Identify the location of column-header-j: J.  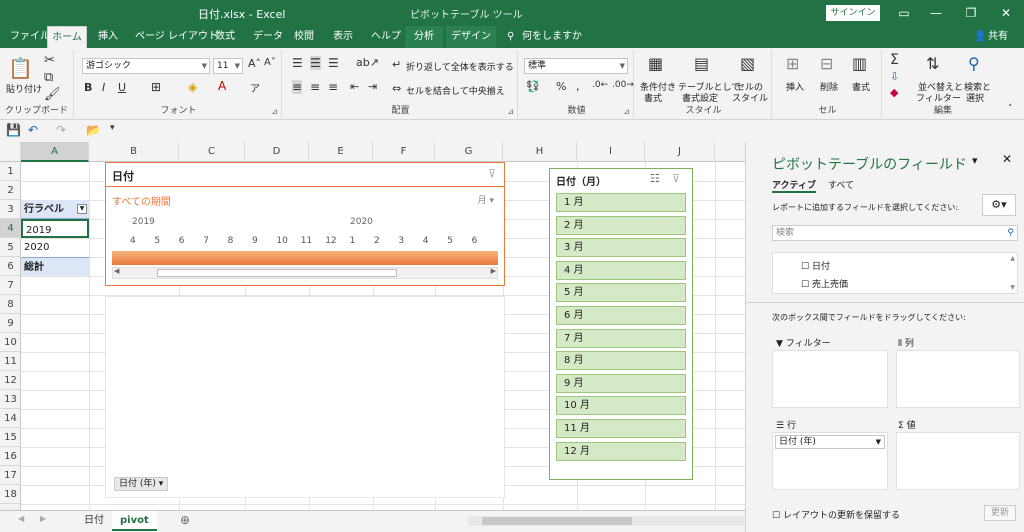
(680, 152).